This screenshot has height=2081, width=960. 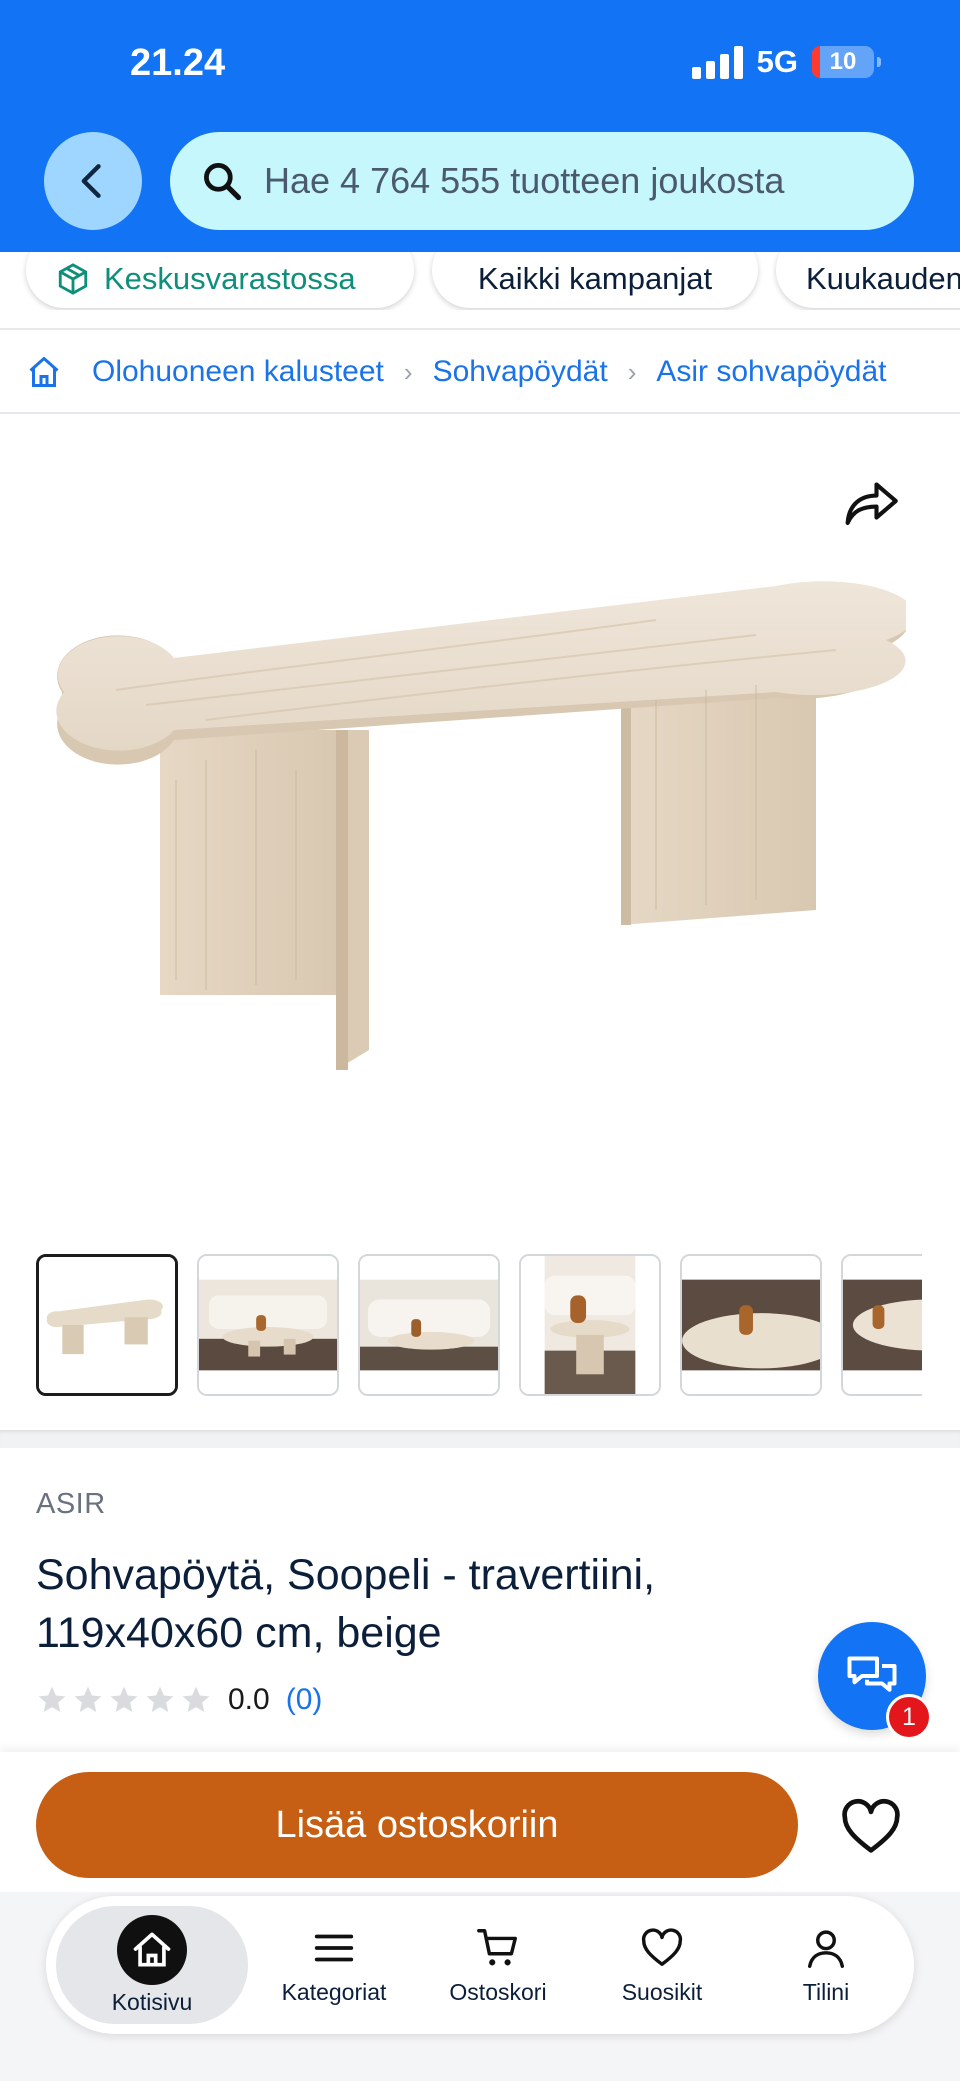 I want to click on status-time: 21.24, so click(x=178, y=63).